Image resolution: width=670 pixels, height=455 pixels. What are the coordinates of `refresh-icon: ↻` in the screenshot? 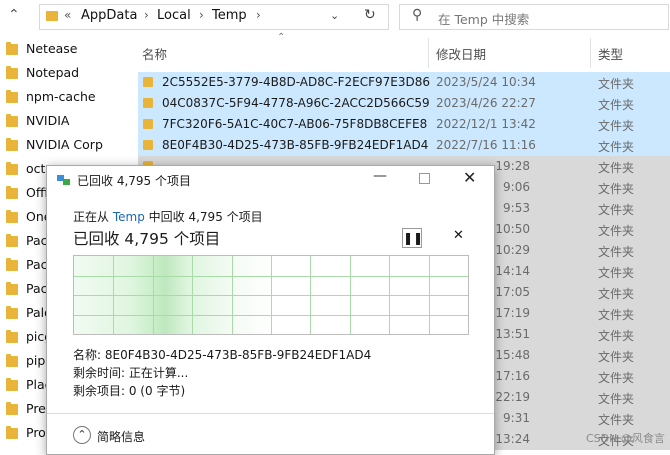 It's located at (370, 15).